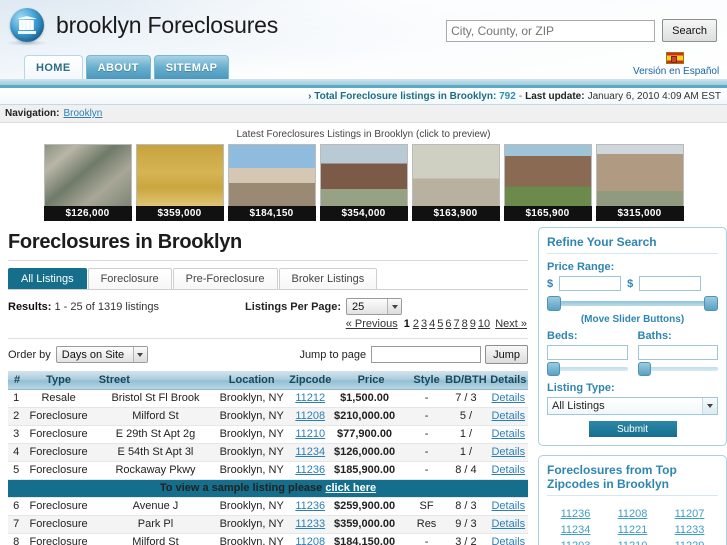  I want to click on col-header-price: Price, so click(371, 380).